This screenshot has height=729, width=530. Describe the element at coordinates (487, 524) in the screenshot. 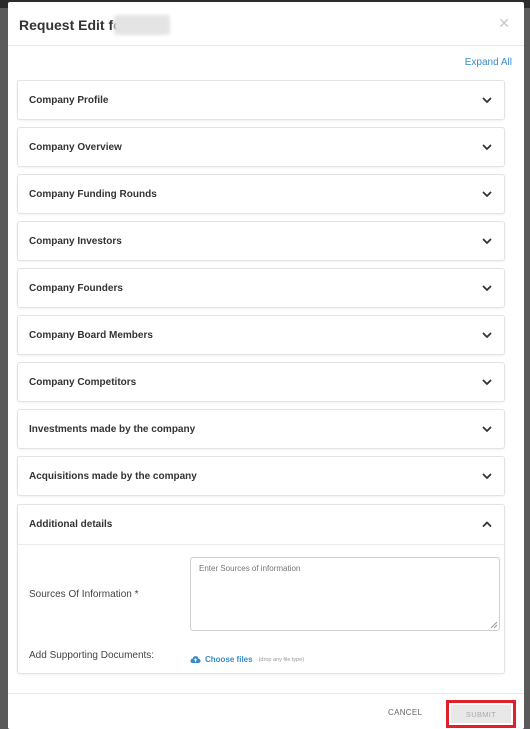

I see `chevron-up-icon` at that location.